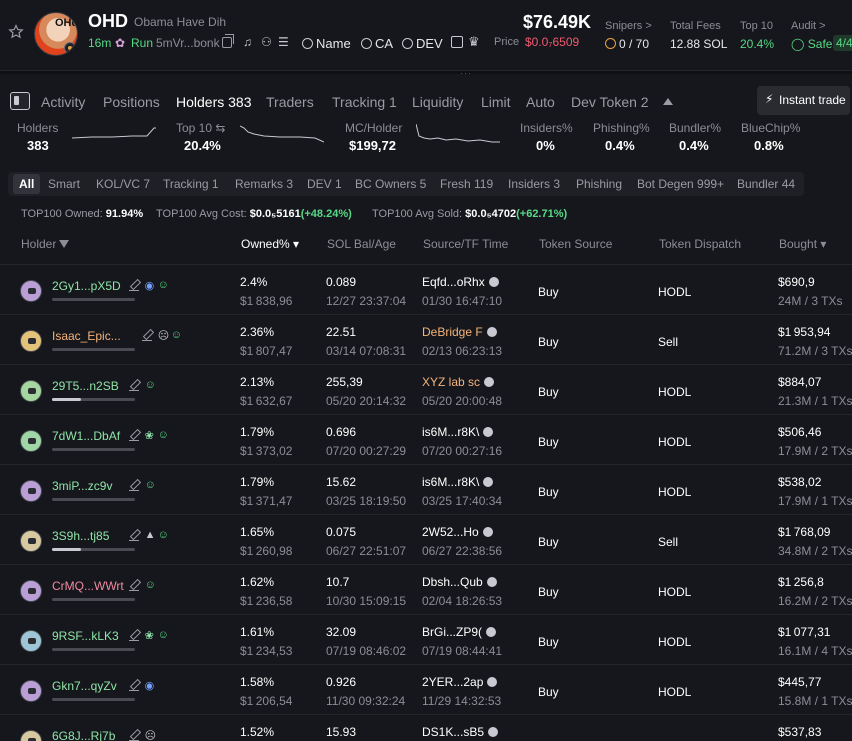 This screenshot has width=852, height=741. What do you see at coordinates (820, 44) in the screenshot?
I see `audit-safe: Safe` at bounding box center [820, 44].